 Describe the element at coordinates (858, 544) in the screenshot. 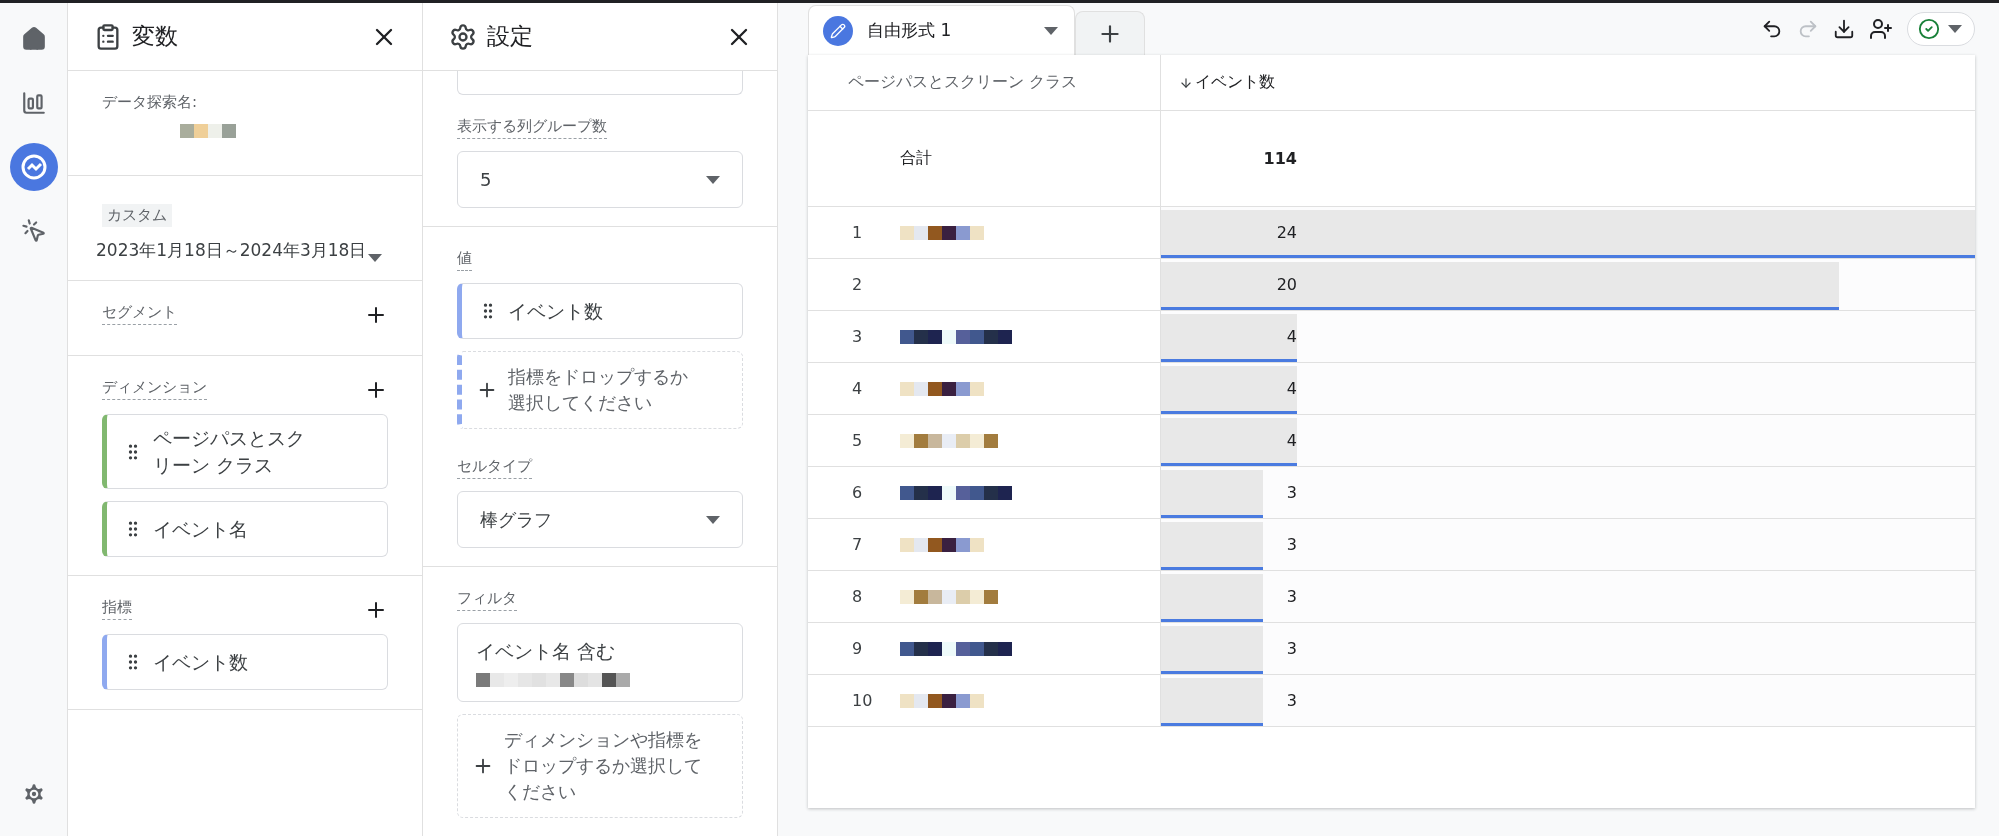

I see `row-number: 7` at that location.